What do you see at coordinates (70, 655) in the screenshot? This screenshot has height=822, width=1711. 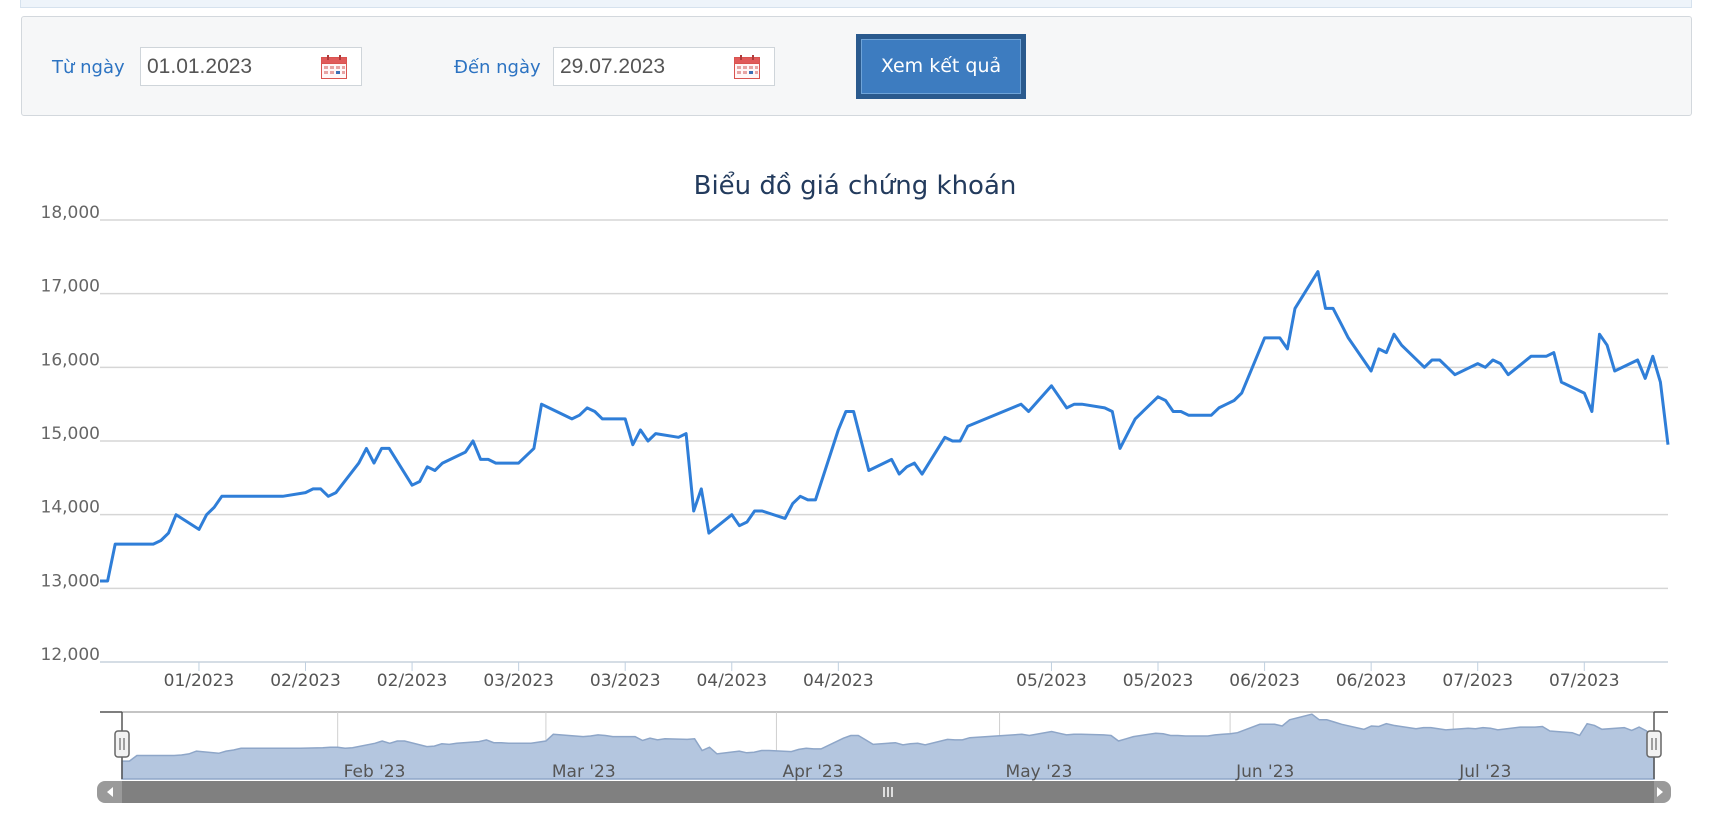 I see `y-tick-label: 12,000` at bounding box center [70, 655].